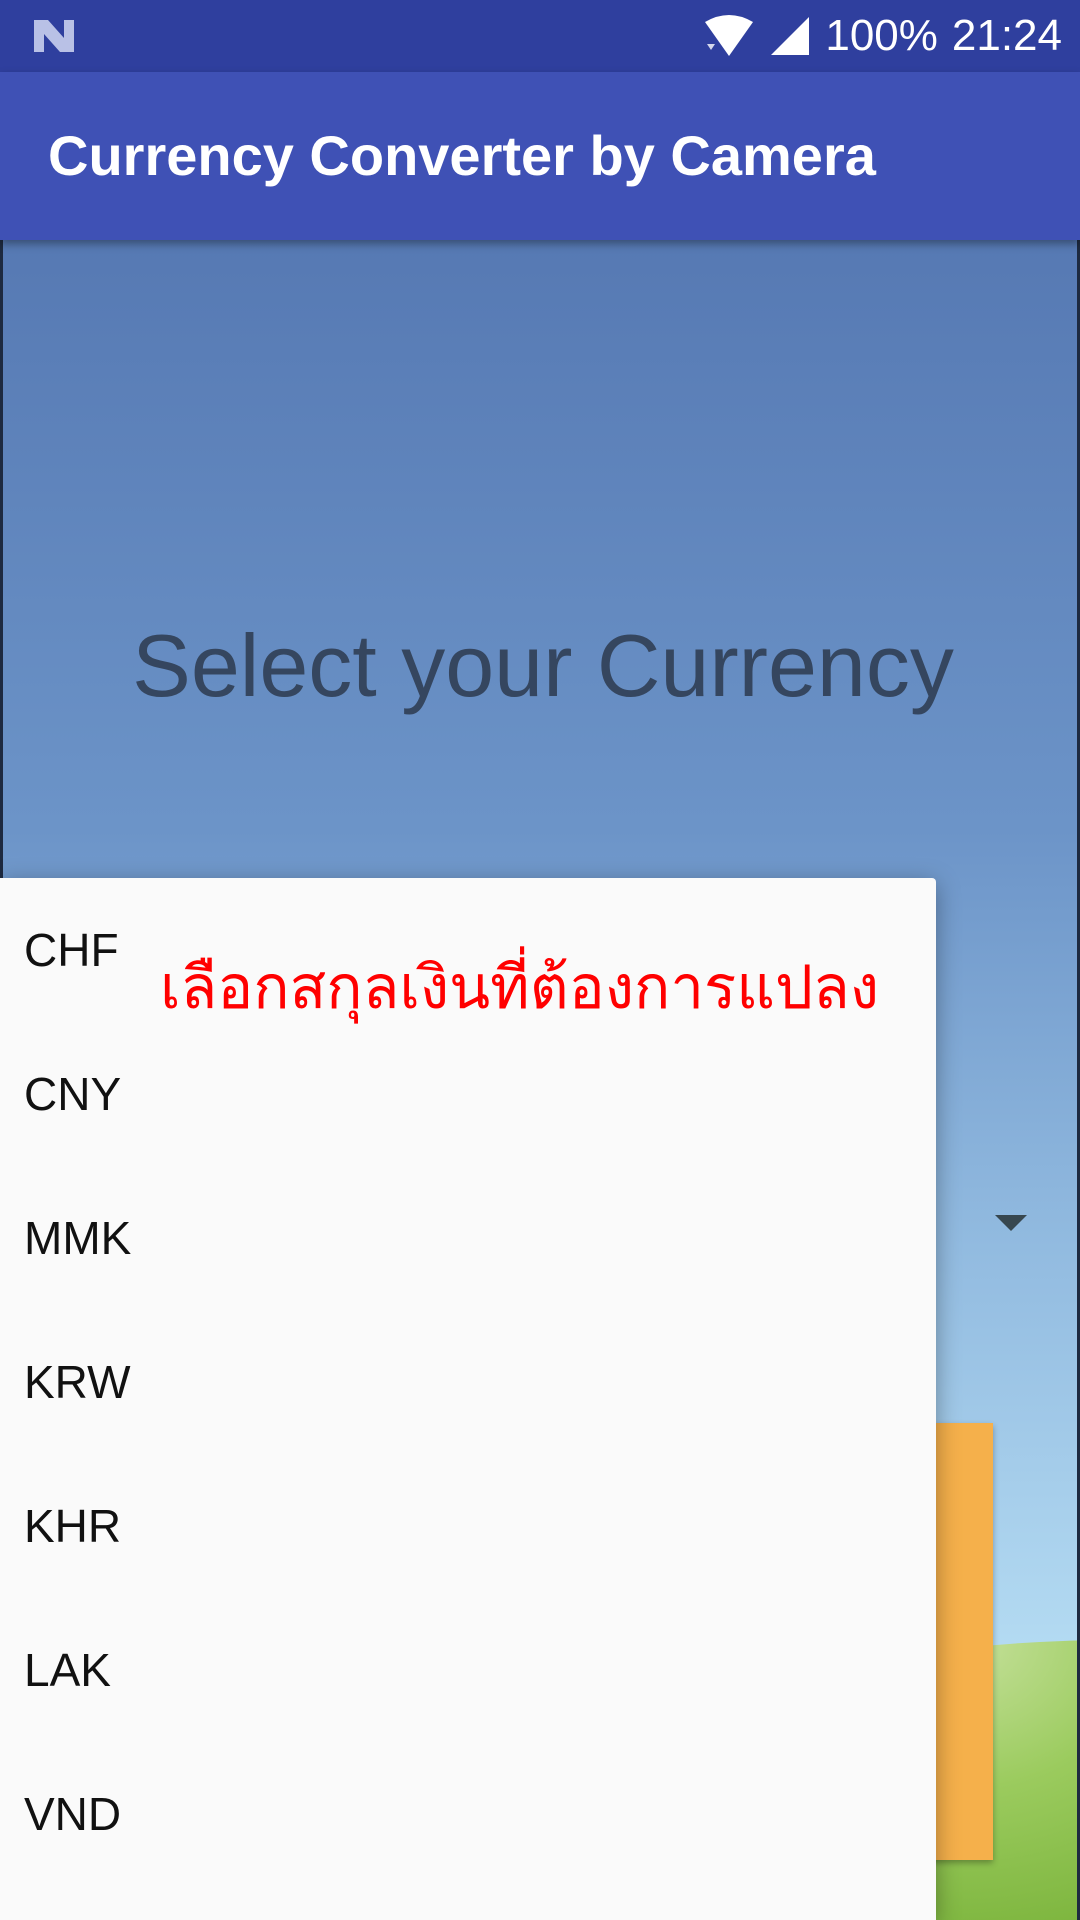 Image resolution: width=1080 pixels, height=1920 pixels. I want to click on n-notification-icon, so click(54, 36).